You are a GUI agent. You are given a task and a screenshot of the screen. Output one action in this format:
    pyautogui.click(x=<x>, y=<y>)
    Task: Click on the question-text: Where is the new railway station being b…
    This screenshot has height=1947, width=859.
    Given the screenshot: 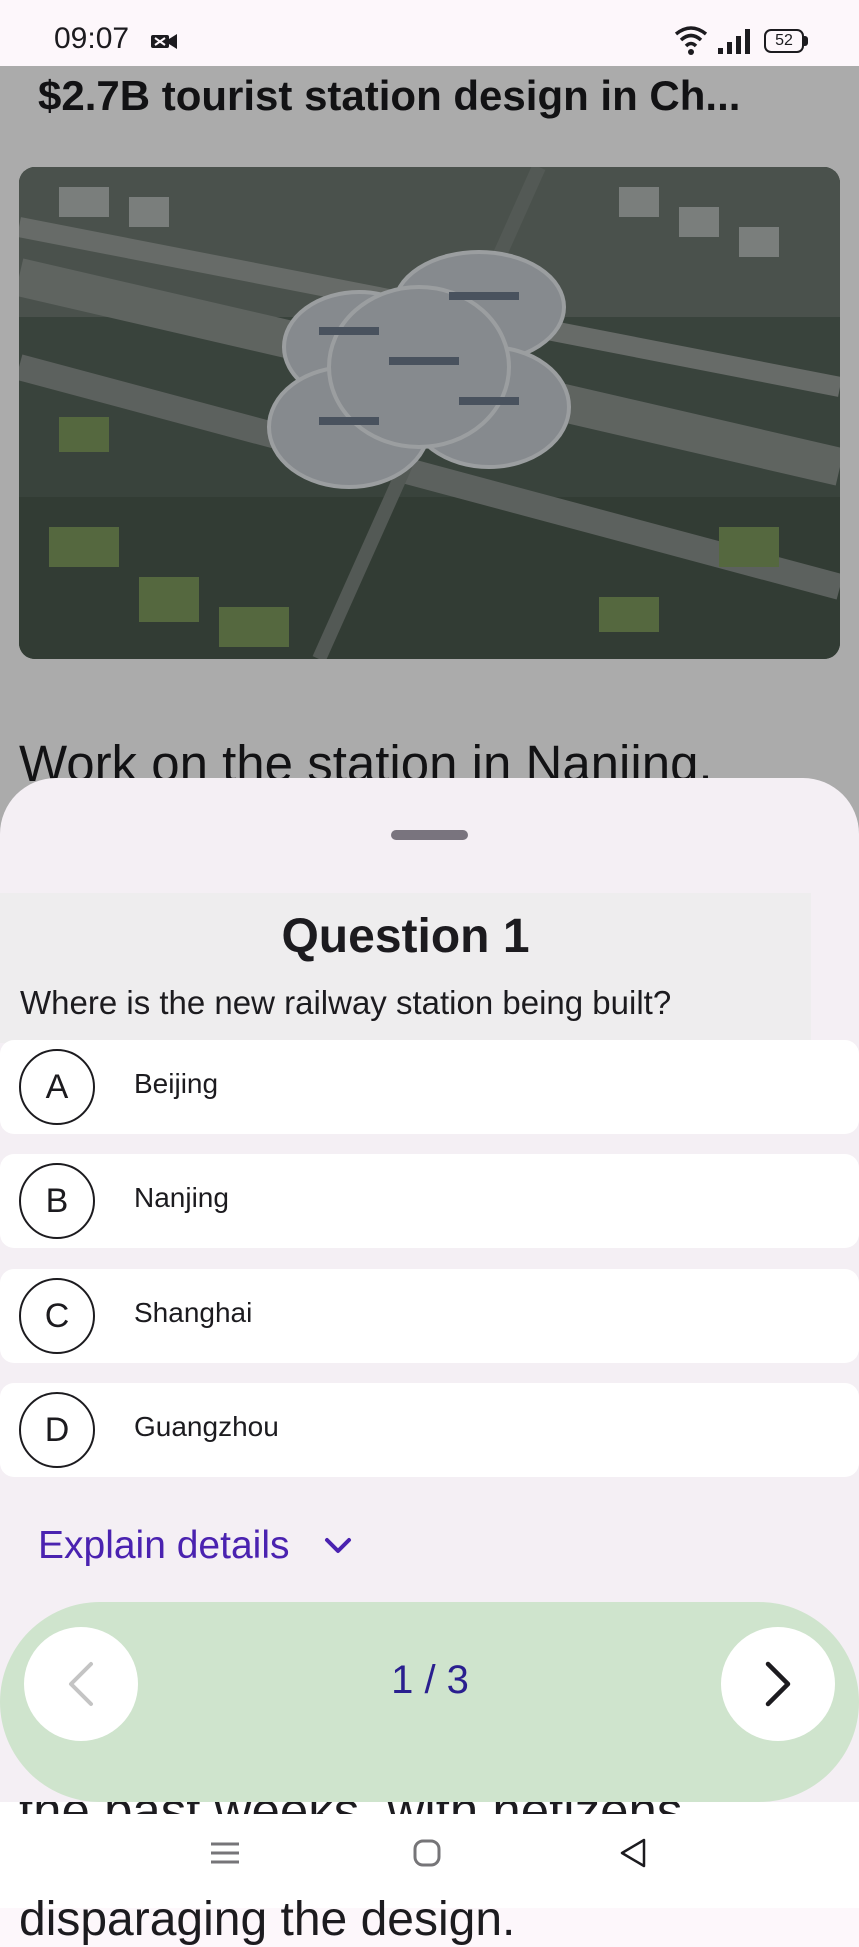 What is the action you would take?
    pyautogui.click(x=346, y=1002)
    